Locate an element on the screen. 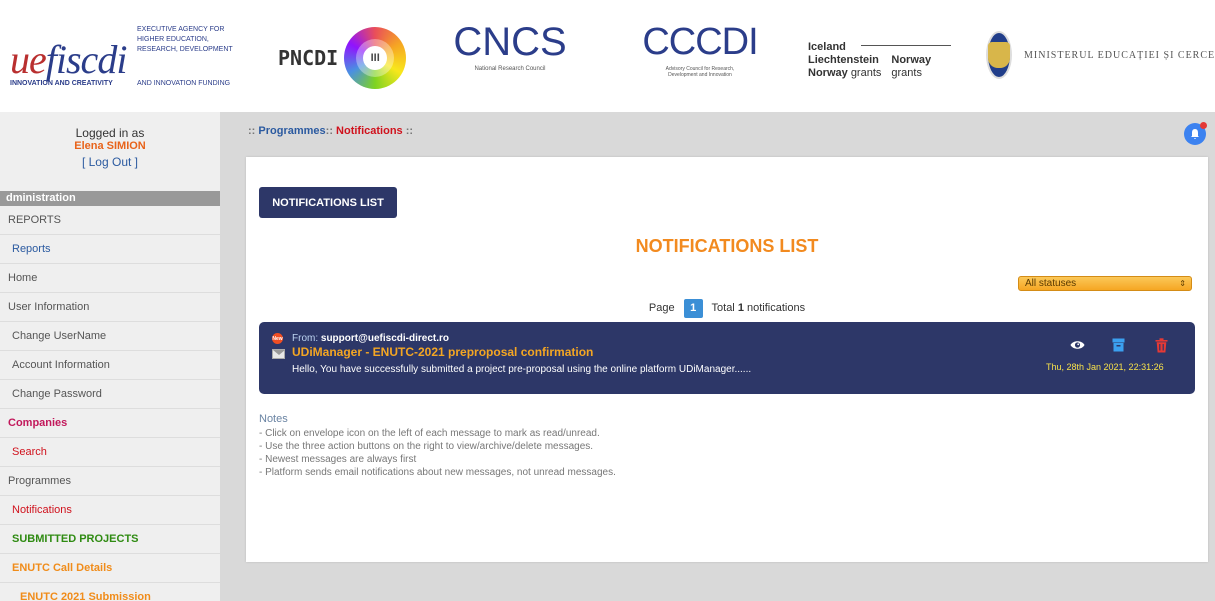 This screenshot has height=601, width=1215. chevron-updown-icon: ⇕ is located at coordinates (1182, 283).